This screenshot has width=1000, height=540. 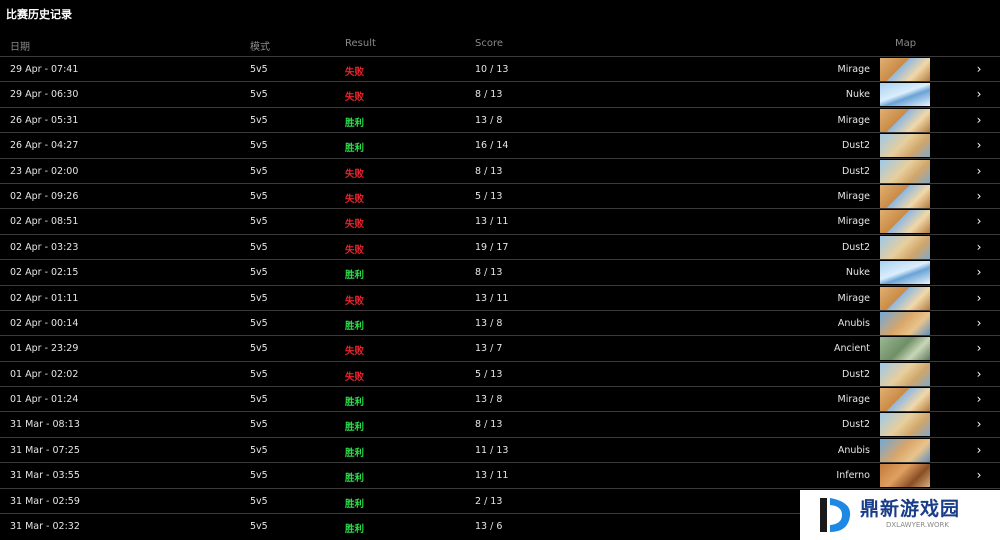 What do you see at coordinates (489, 349) in the screenshot?
I see `match-score: 13 / 7` at bounding box center [489, 349].